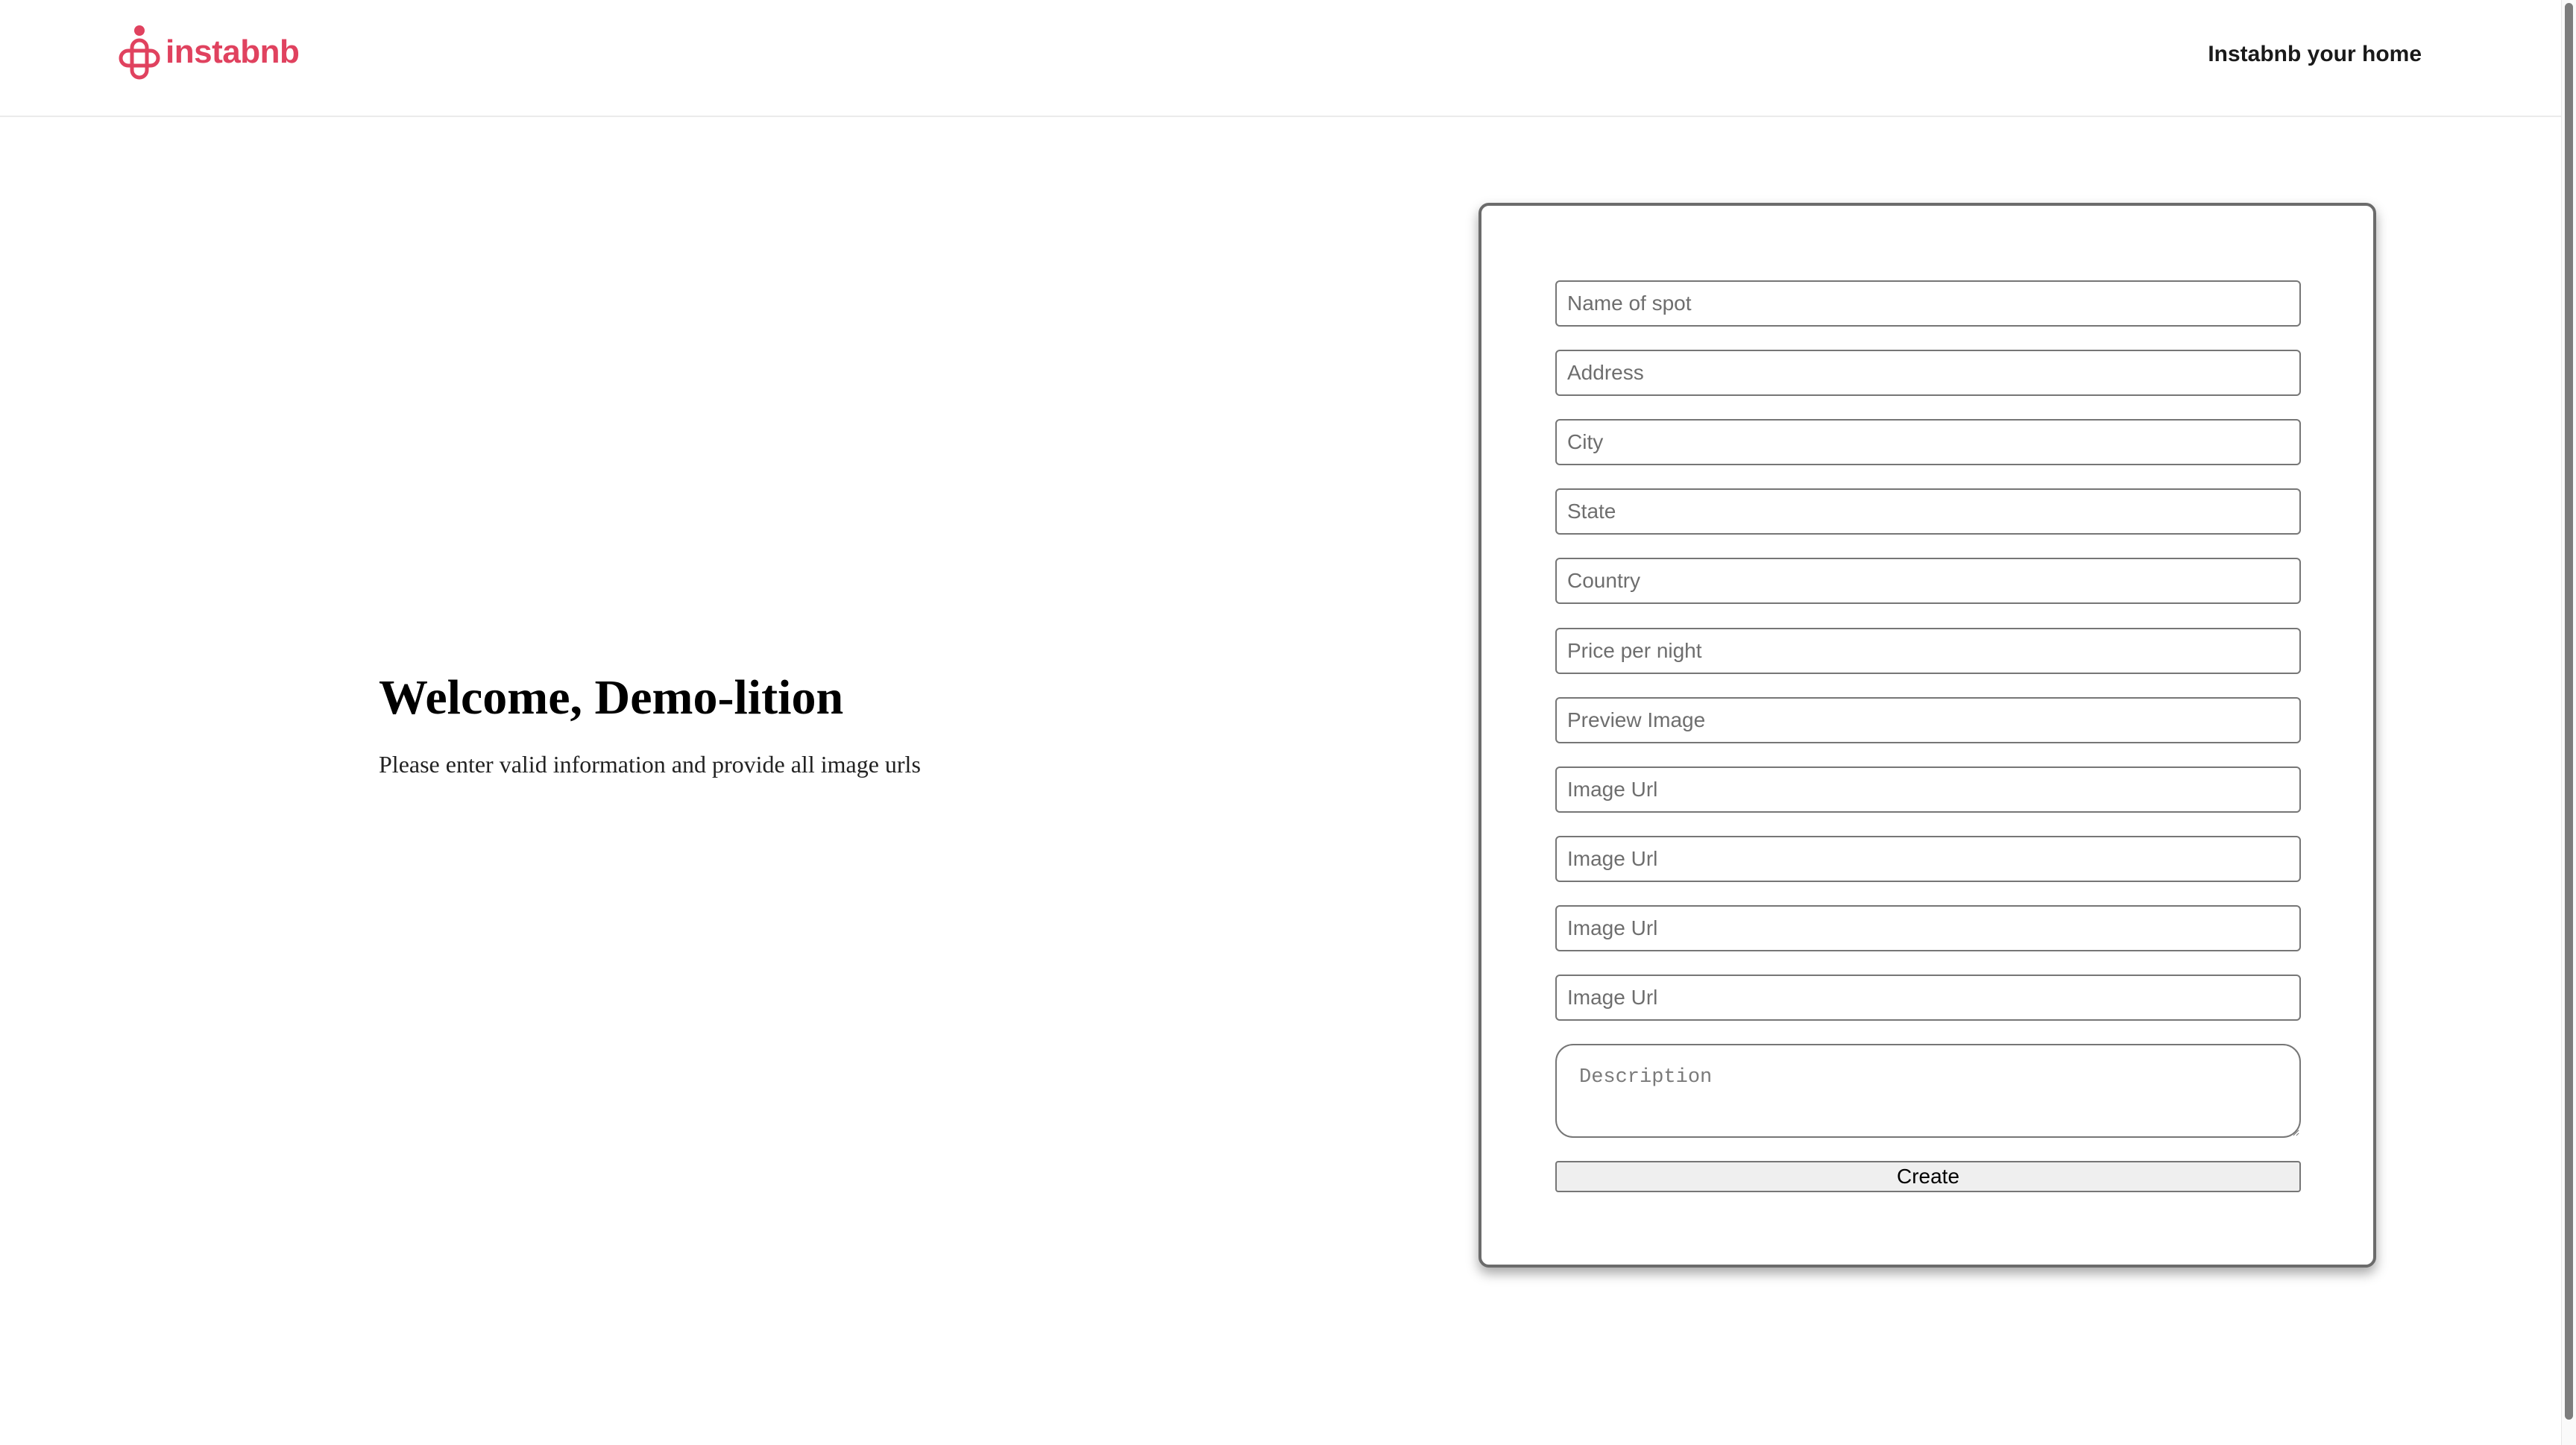  Describe the element at coordinates (1928, 1176) in the screenshot. I see `create-button: Create` at that location.